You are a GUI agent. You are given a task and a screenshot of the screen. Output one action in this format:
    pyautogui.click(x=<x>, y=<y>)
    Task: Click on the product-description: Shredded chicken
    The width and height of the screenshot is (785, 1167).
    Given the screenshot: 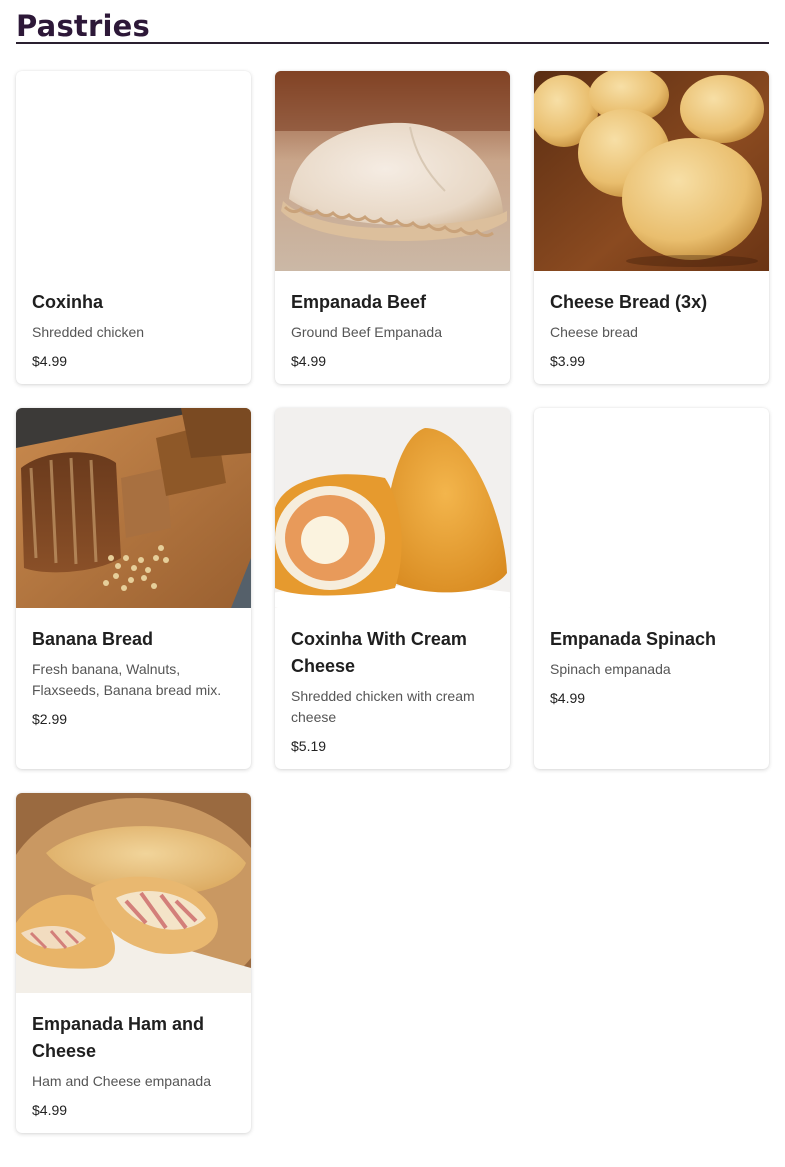 What is the action you would take?
    pyautogui.click(x=88, y=332)
    